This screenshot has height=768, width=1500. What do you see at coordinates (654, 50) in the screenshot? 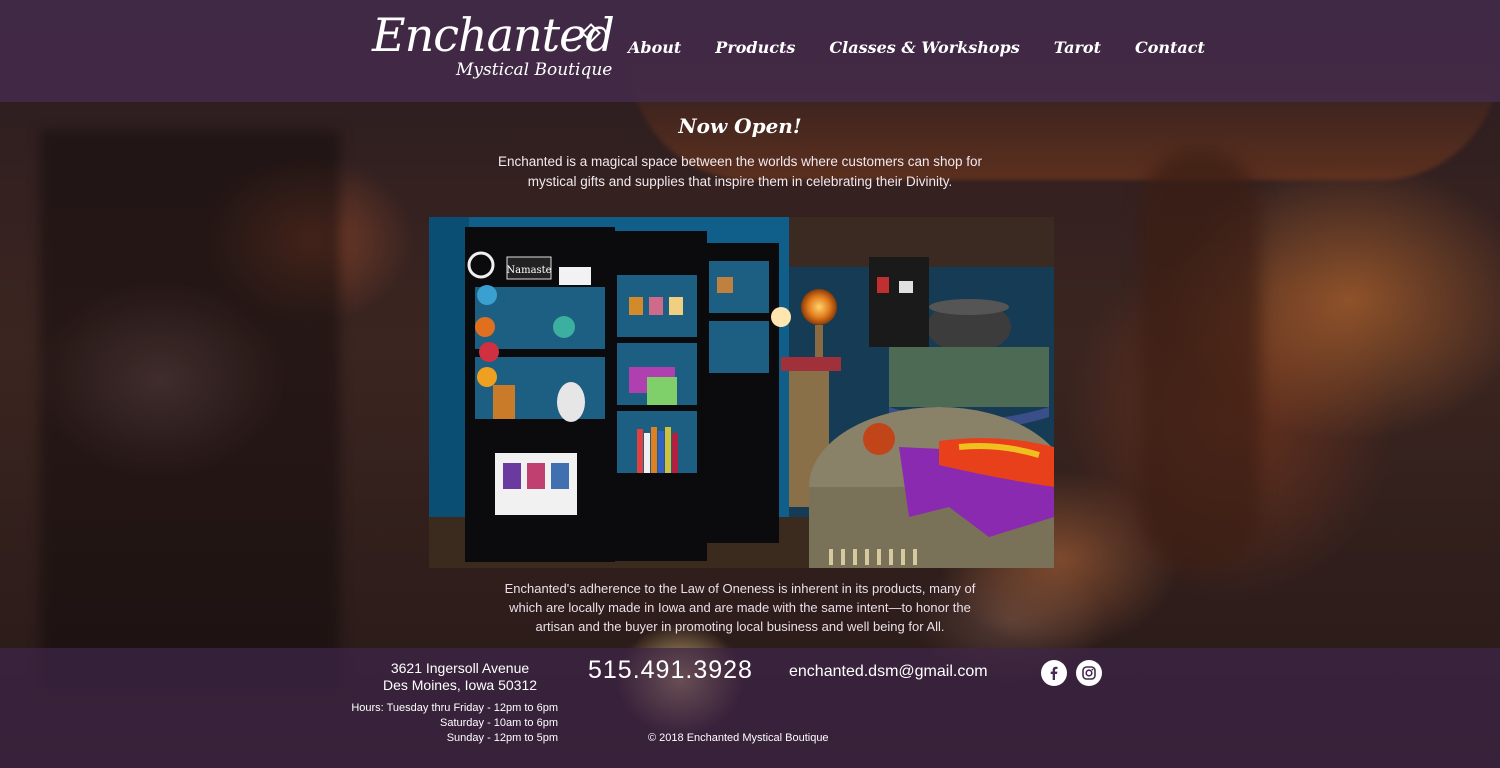
I see `nav-about: About` at bounding box center [654, 50].